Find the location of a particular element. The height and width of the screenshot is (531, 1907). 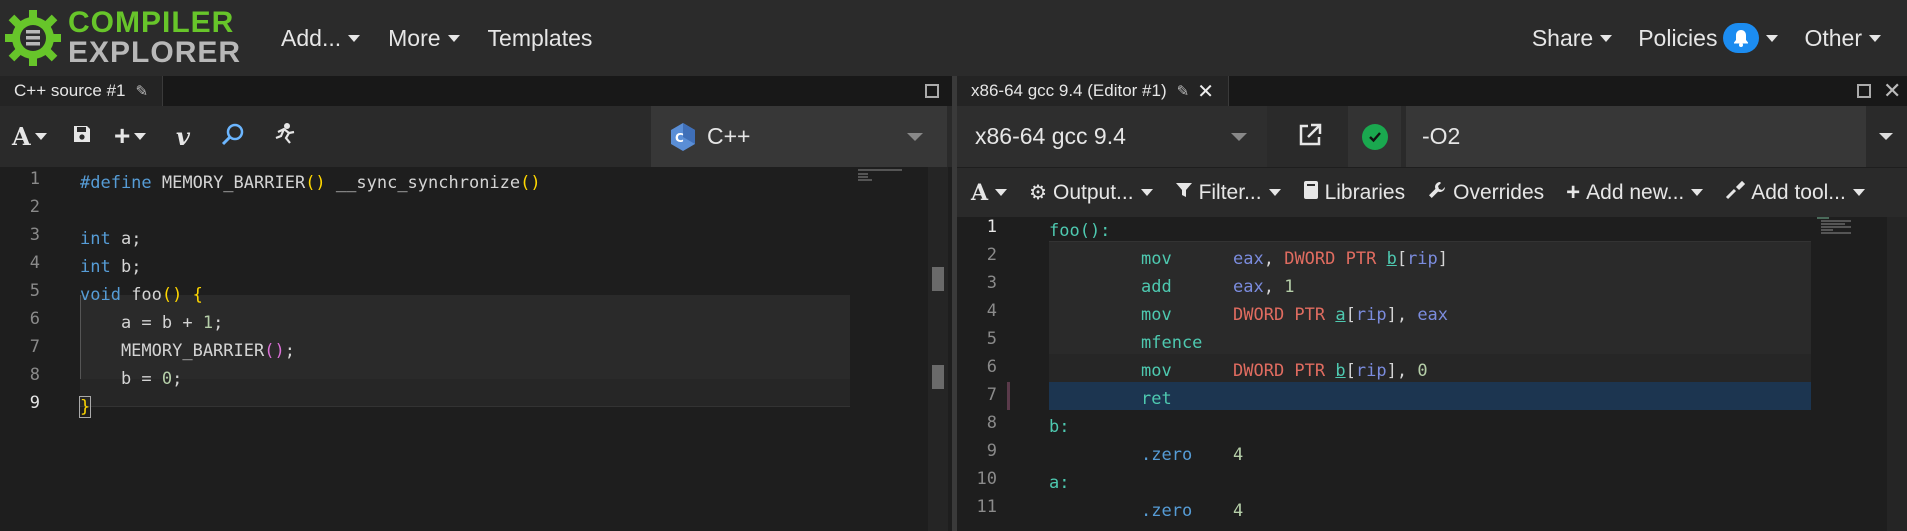

code-line: void foo() { is located at coordinates (141, 295).